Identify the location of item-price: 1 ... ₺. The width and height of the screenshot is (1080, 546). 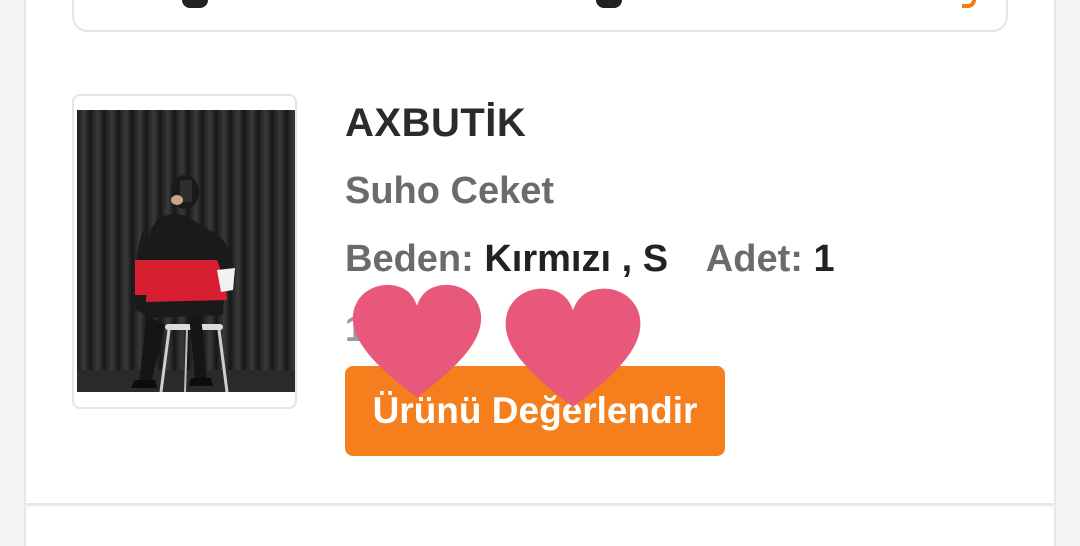
(393, 328).